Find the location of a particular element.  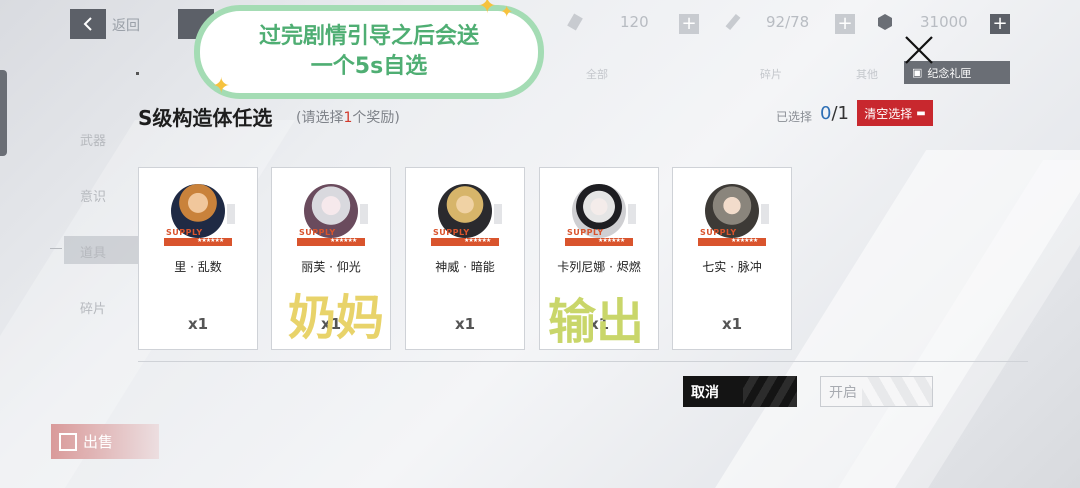

coin-value: 31000 is located at coordinates (944, 22).